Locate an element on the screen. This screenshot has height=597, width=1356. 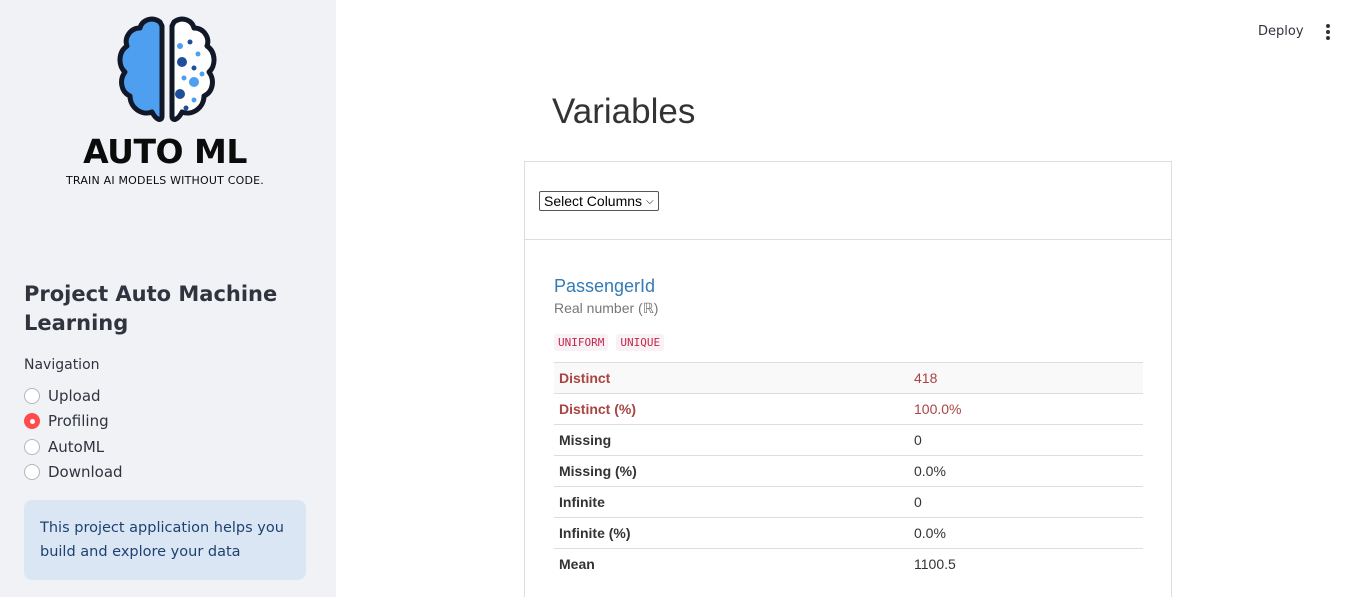
nav-item-label: Profiling is located at coordinates (78, 421).